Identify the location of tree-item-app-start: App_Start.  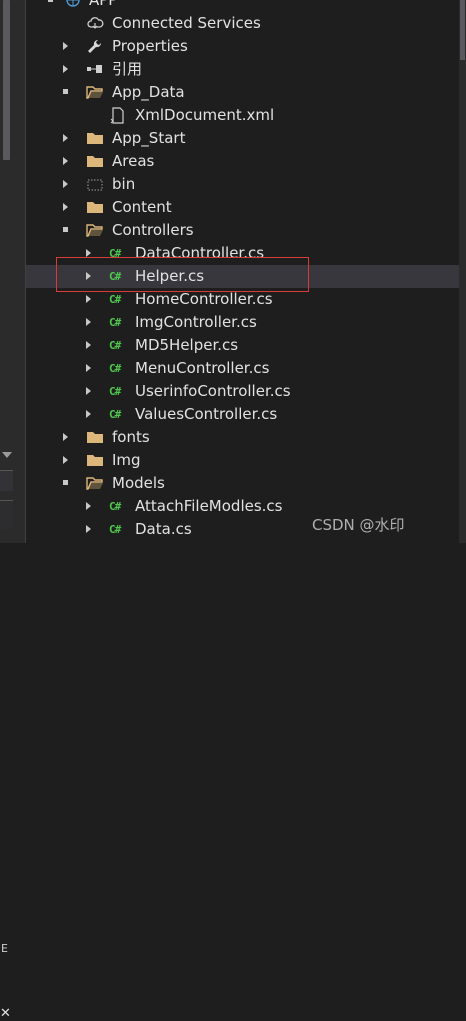
(242, 138).